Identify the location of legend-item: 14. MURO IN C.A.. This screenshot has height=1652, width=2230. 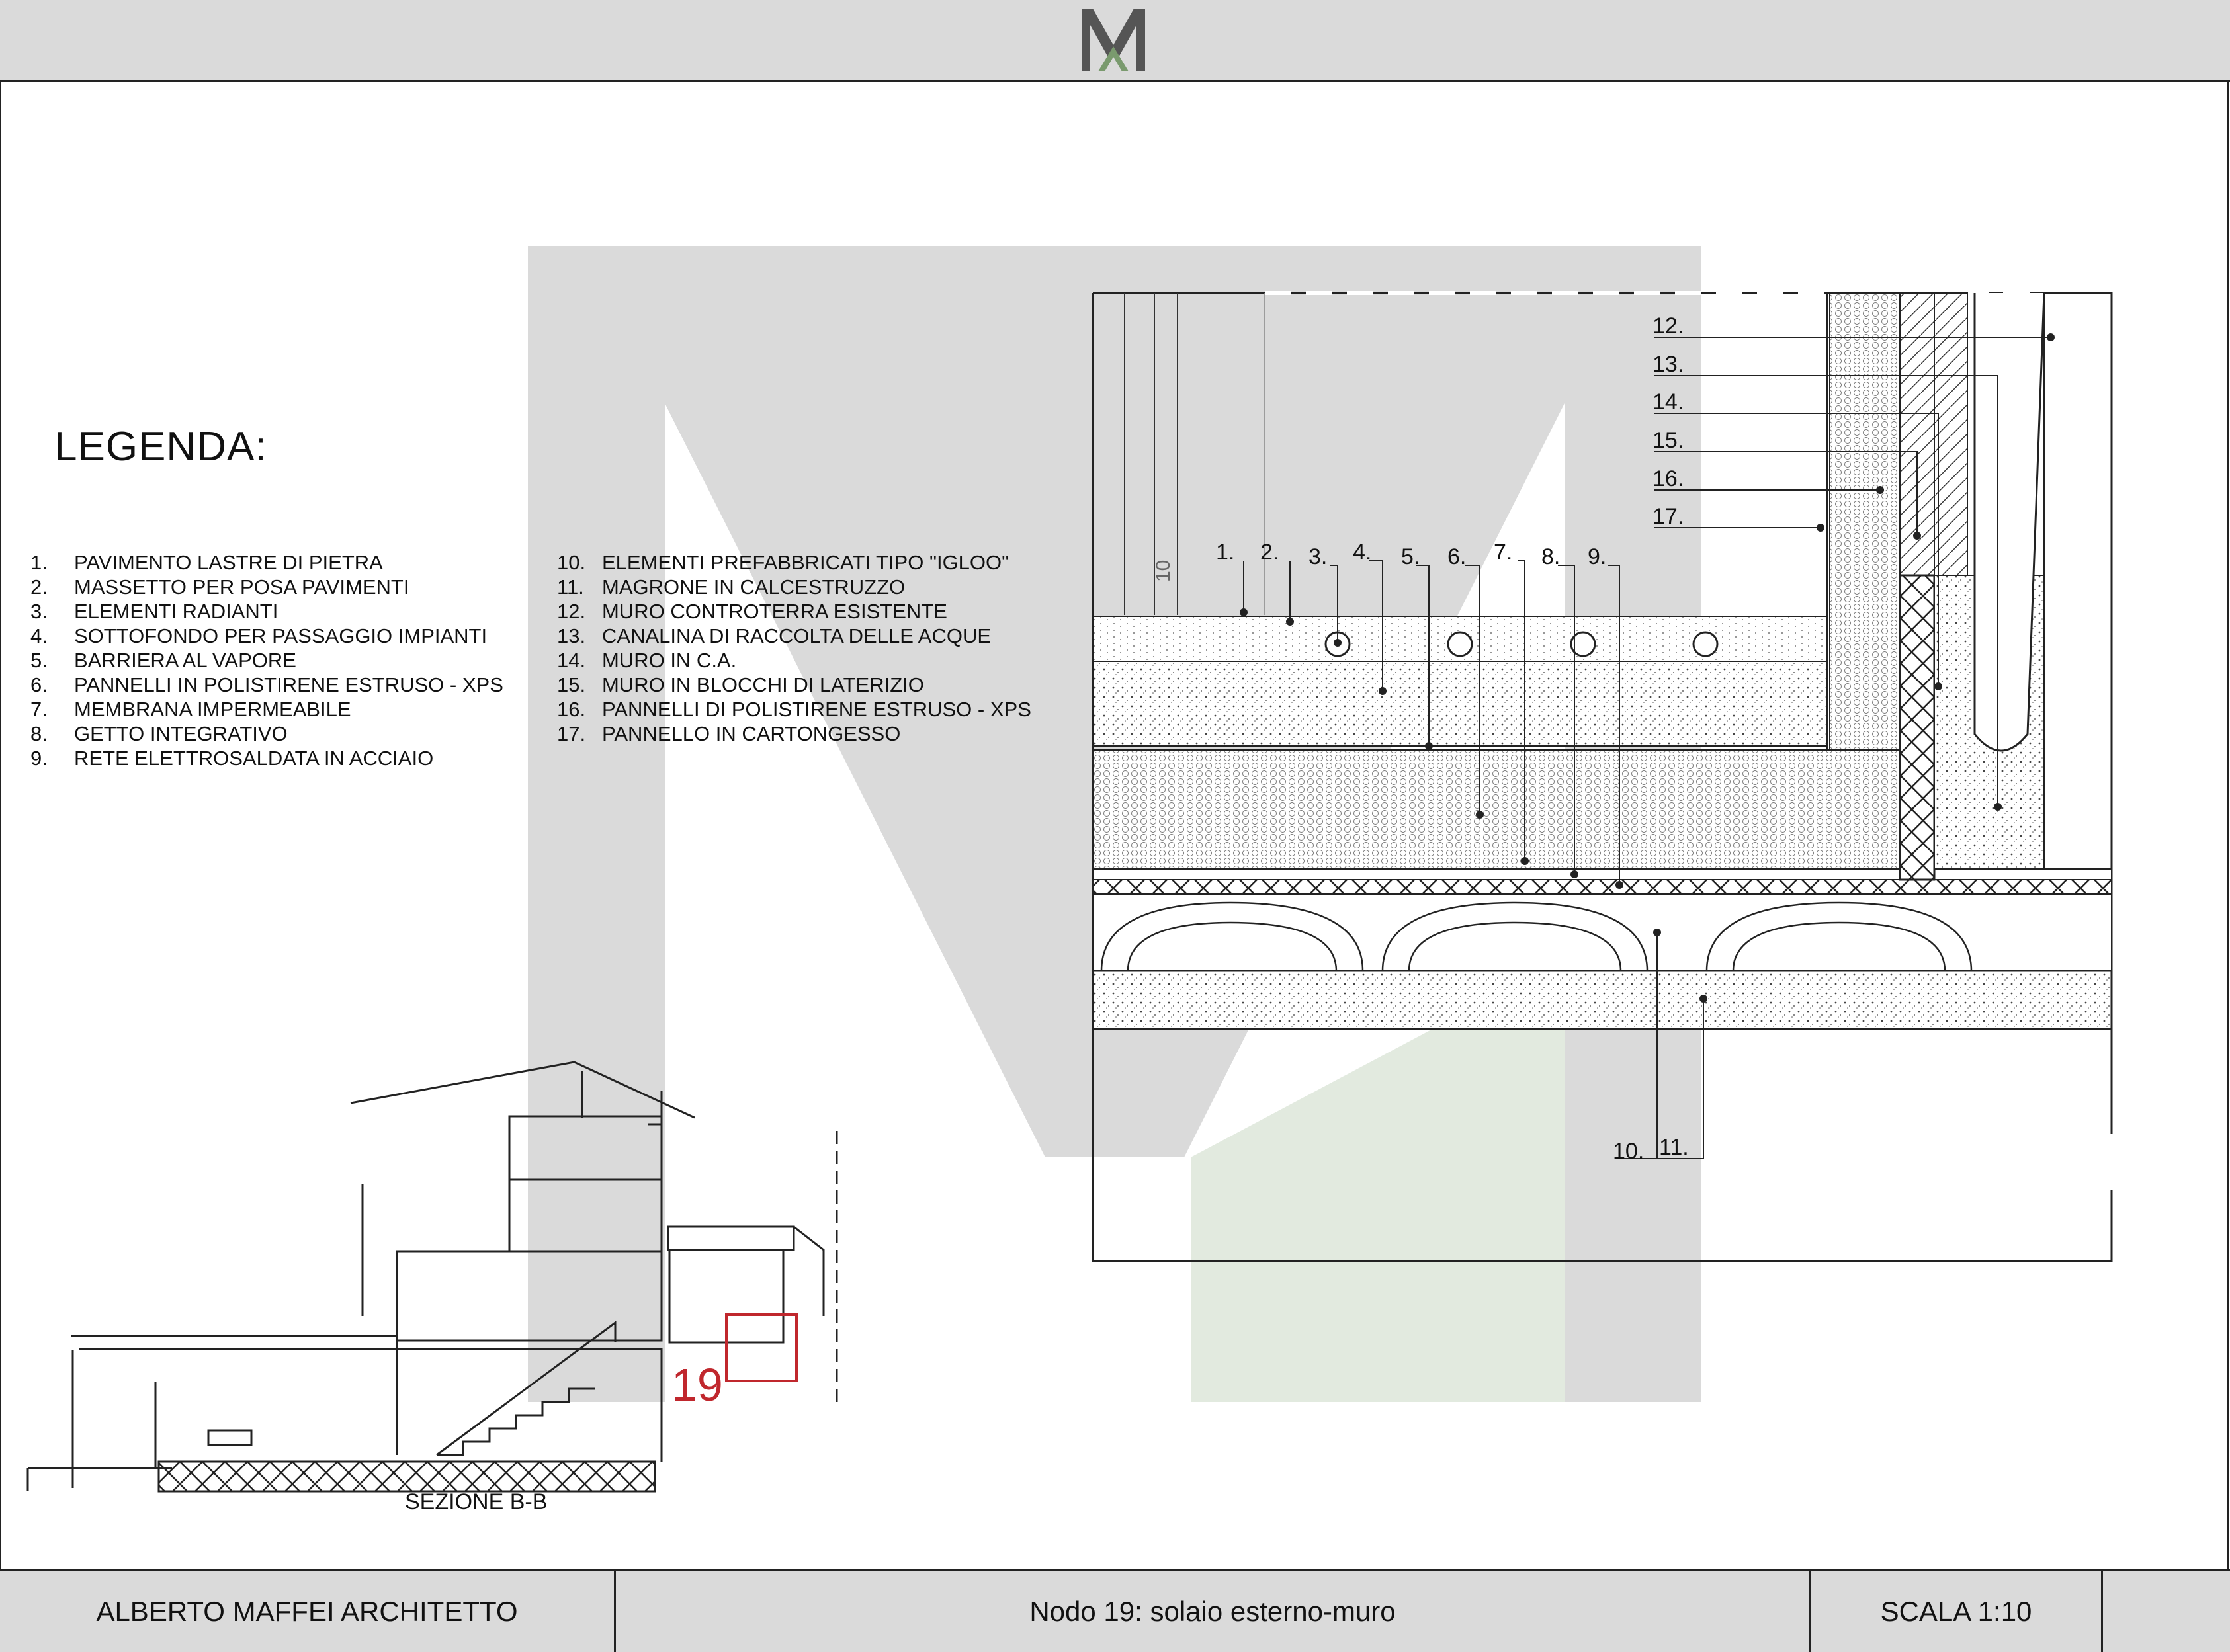
(647, 660).